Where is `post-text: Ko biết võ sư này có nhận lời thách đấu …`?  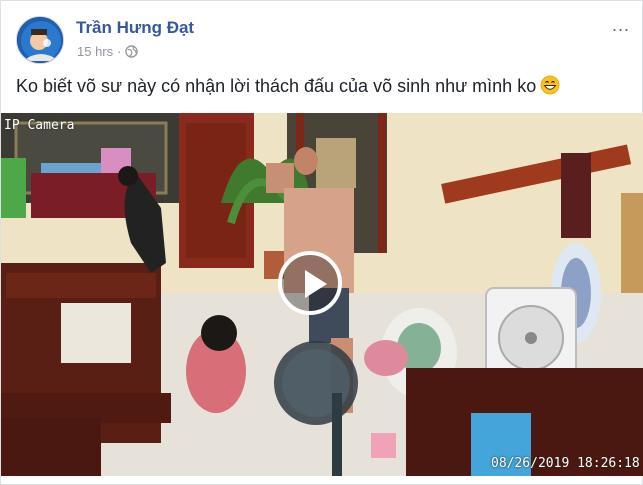 post-text: Ko biết võ sư này có nhận lời thách đấu … is located at coordinates (288, 86).